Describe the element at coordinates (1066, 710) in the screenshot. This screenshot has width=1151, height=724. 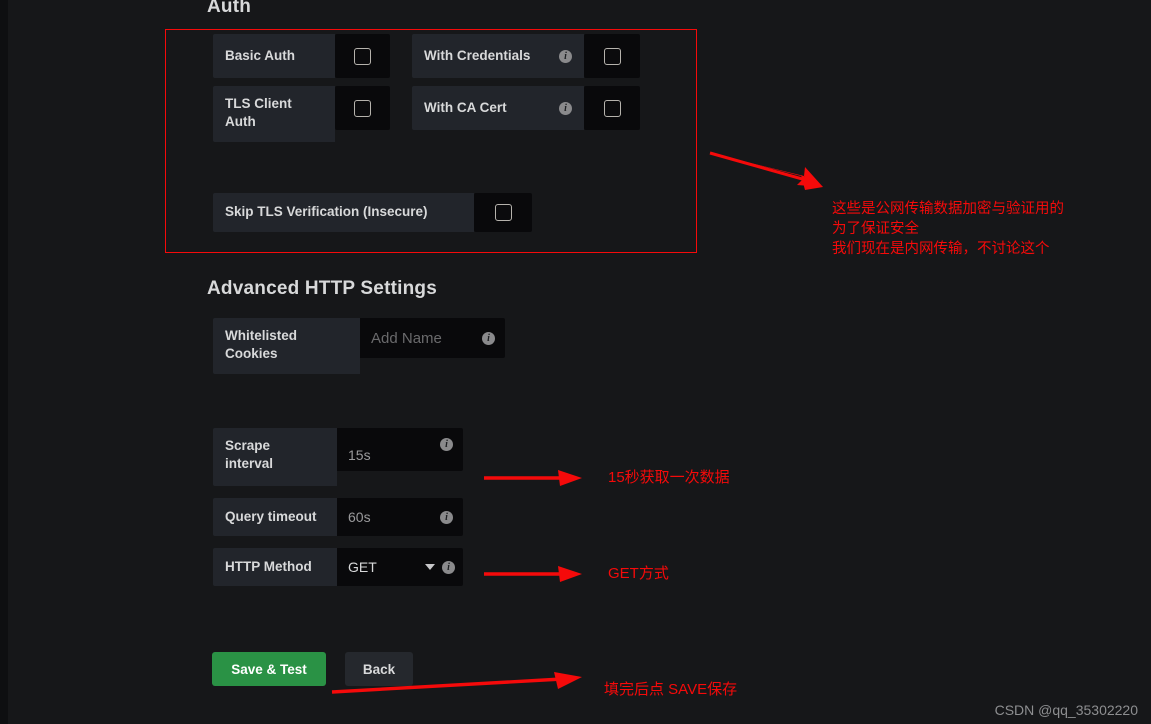
I see `csdn-watermark: CSDN @qq_35302220` at that location.